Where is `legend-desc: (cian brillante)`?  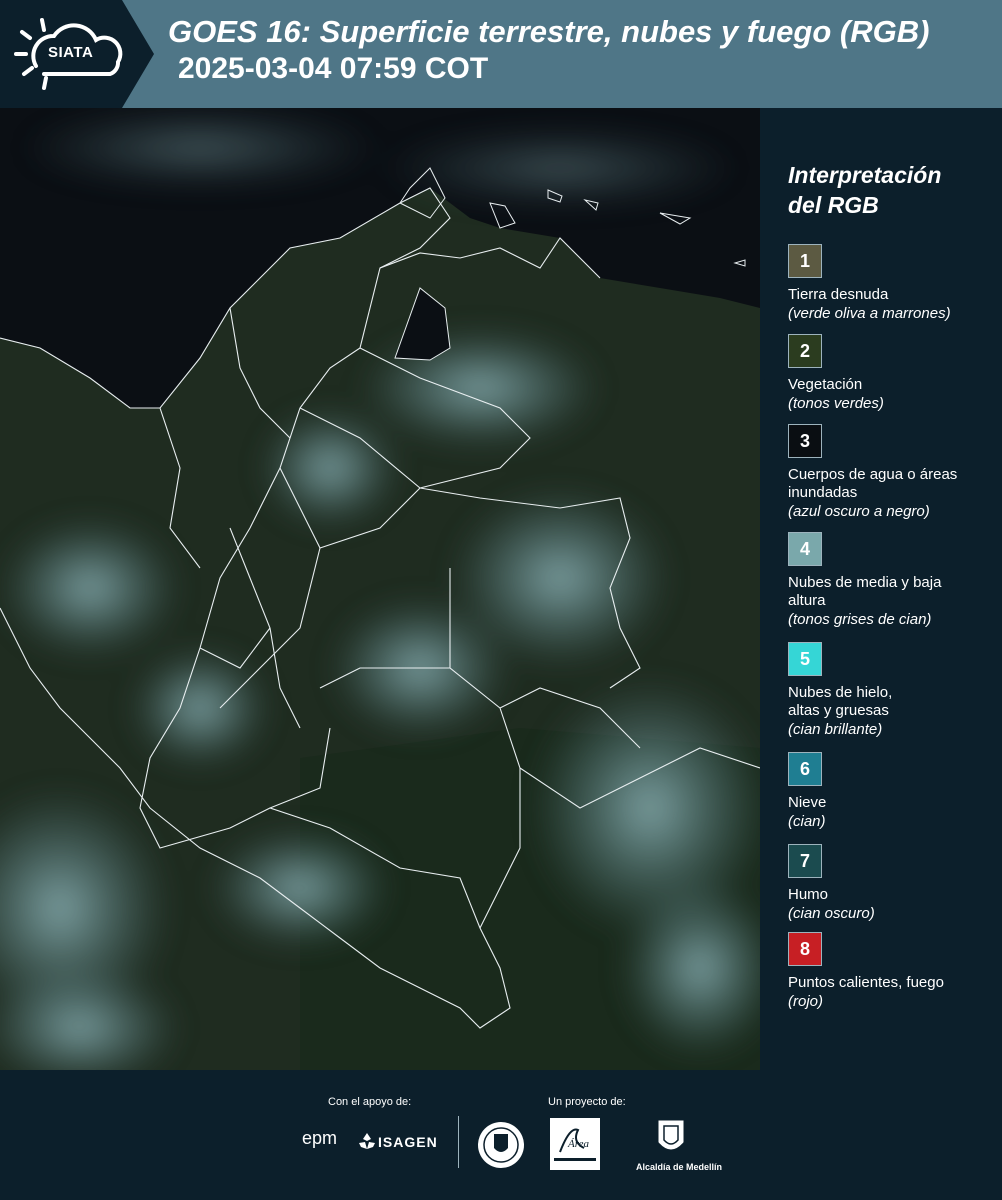 legend-desc: (cian brillante) is located at coordinates (835, 729).